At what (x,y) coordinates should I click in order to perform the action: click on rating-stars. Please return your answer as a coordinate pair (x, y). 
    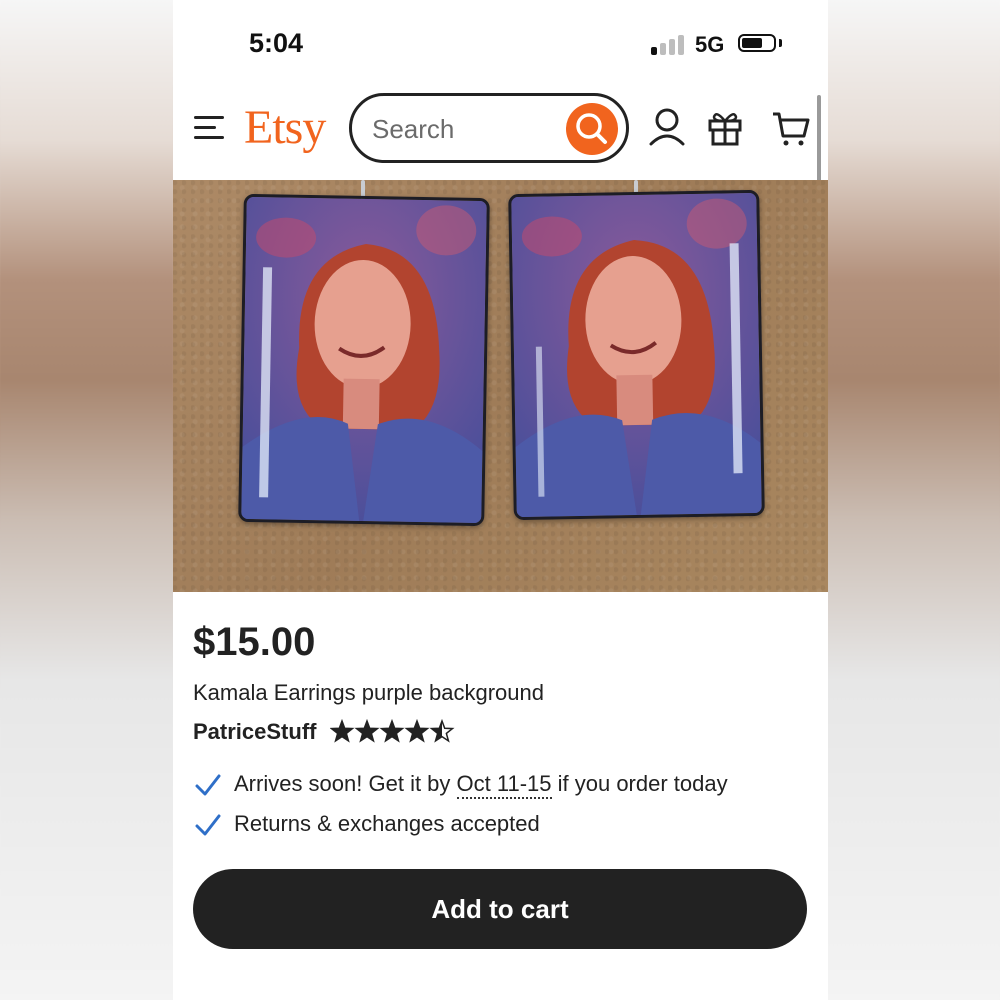
    Looking at the image, I should click on (395, 732).